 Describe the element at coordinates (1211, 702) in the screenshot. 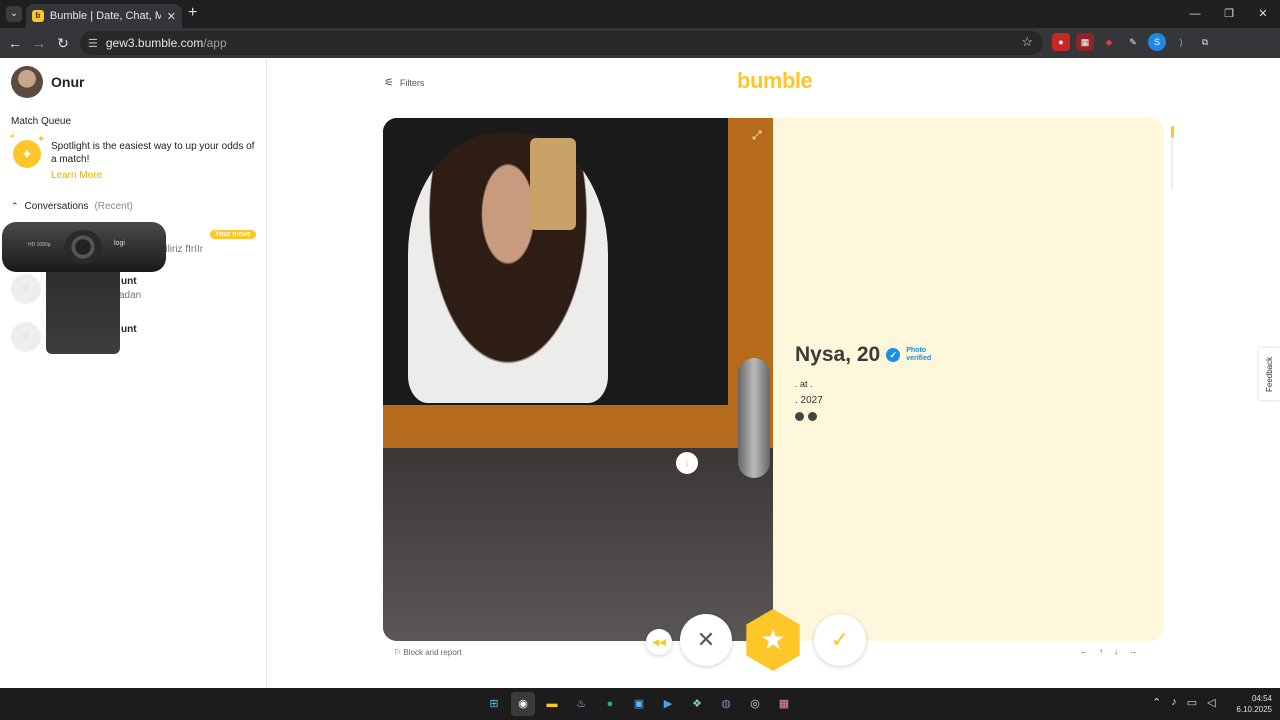

I see `volume-icon: ◁` at that location.